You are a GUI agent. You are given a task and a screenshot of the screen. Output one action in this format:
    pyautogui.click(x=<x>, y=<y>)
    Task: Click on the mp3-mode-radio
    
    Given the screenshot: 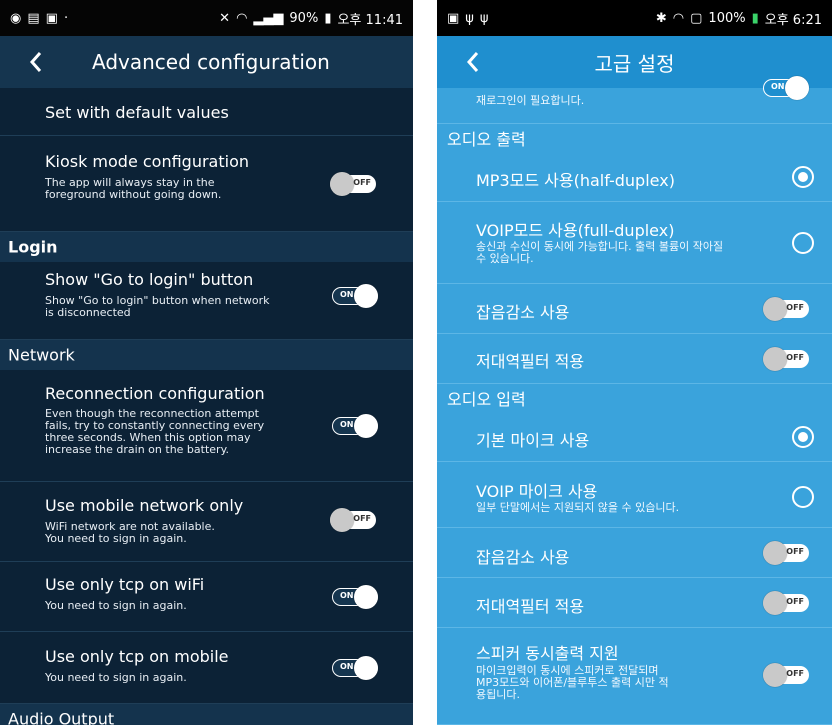 What is the action you would take?
    pyautogui.click(x=803, y=177)
    